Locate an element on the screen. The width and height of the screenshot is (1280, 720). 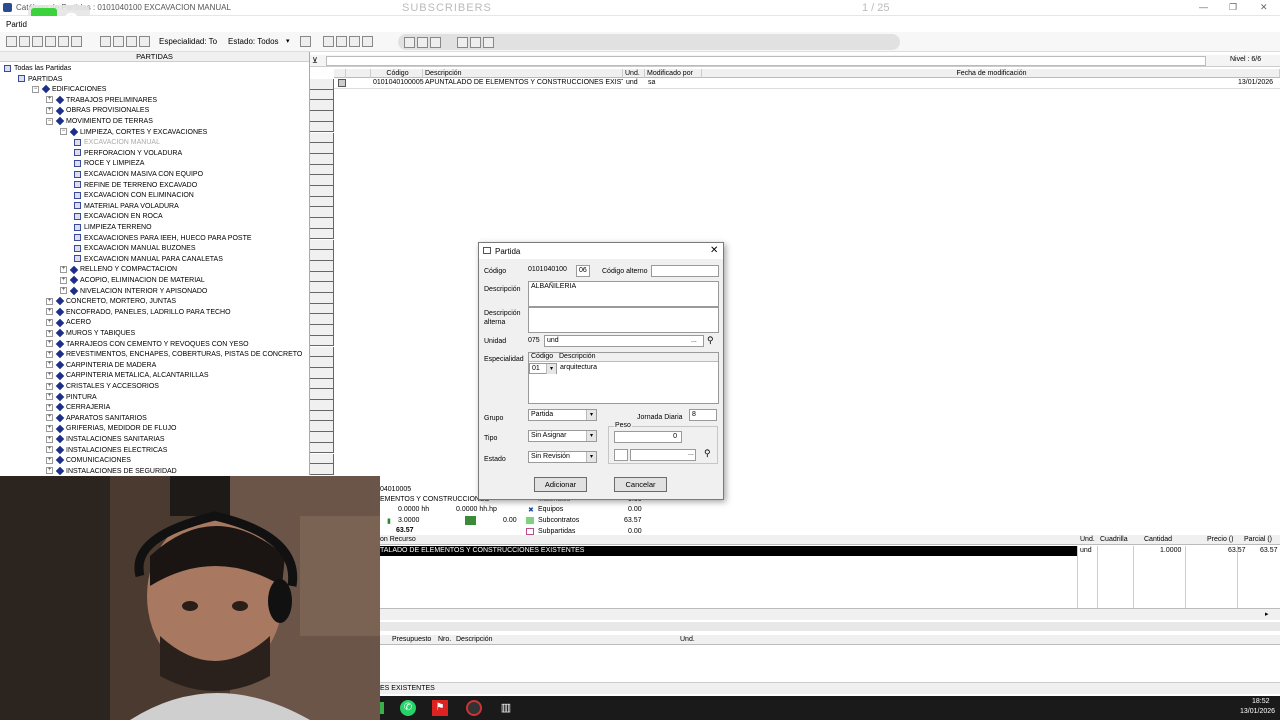
col-modificado: Modificado por is located at coordinates (673, 73).